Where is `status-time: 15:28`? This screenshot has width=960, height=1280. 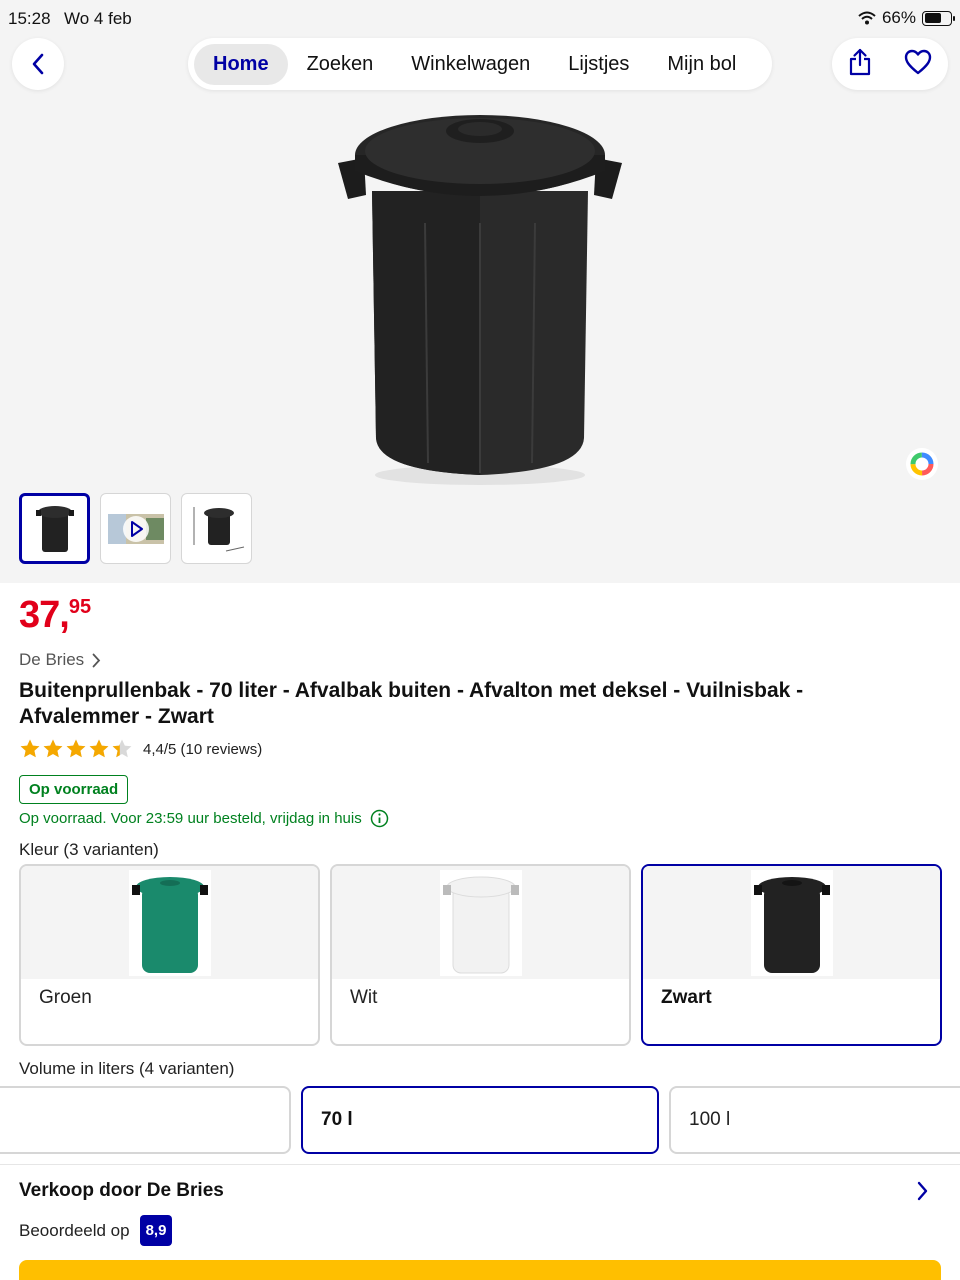
status-time: 15:28 is located at coordinates (29, 18).